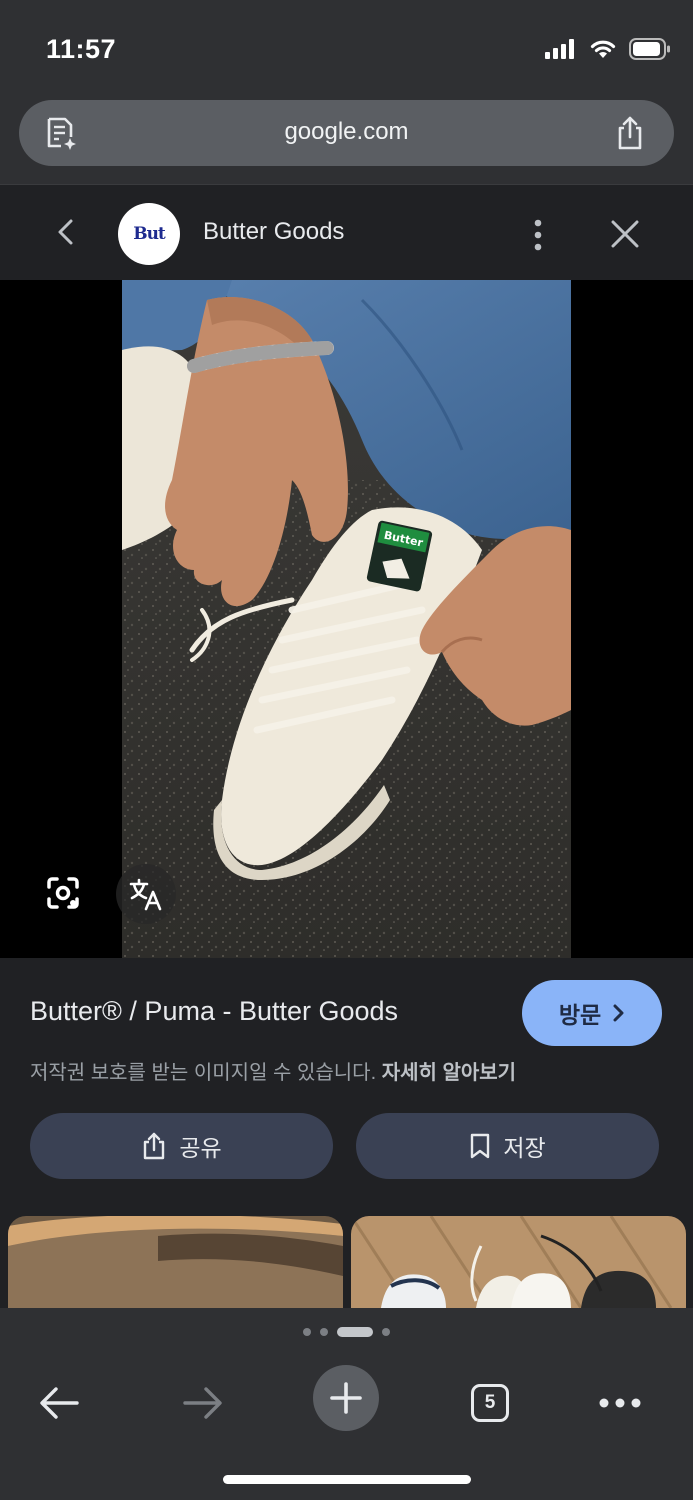  What do you see at coordinates (346, 92) in the screenshot?
I see `browser-top-chrome: 11:57 google.com` at bounding box center [346, 92].